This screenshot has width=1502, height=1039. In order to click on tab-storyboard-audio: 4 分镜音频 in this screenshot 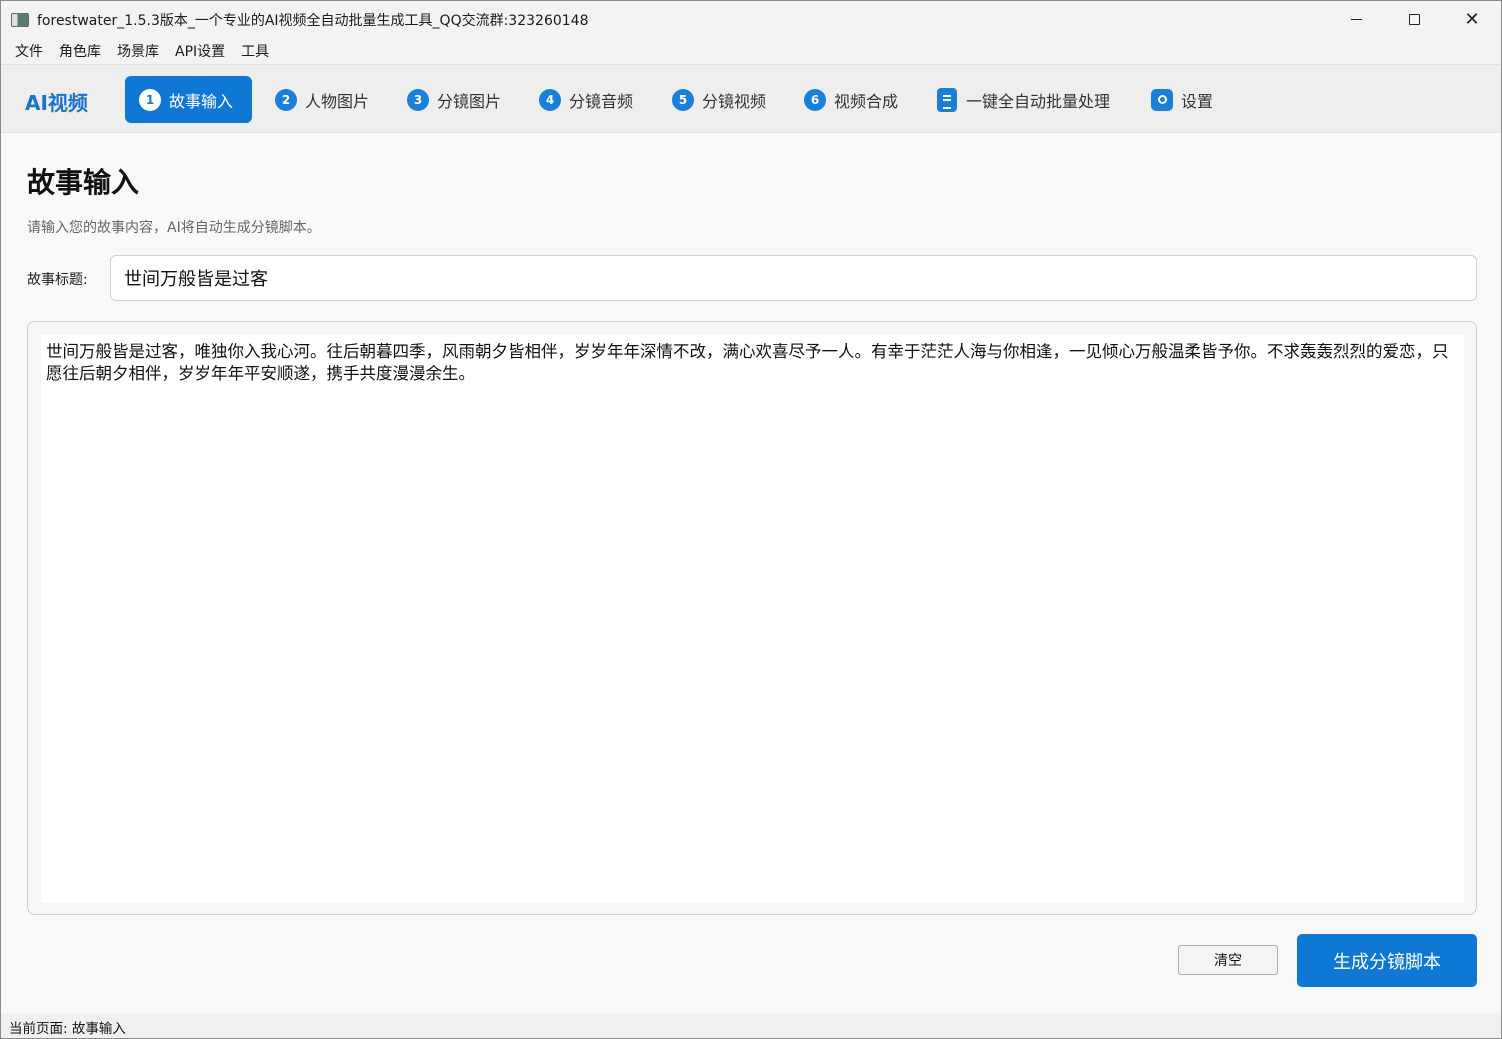, I will do `click(586, 99)`.